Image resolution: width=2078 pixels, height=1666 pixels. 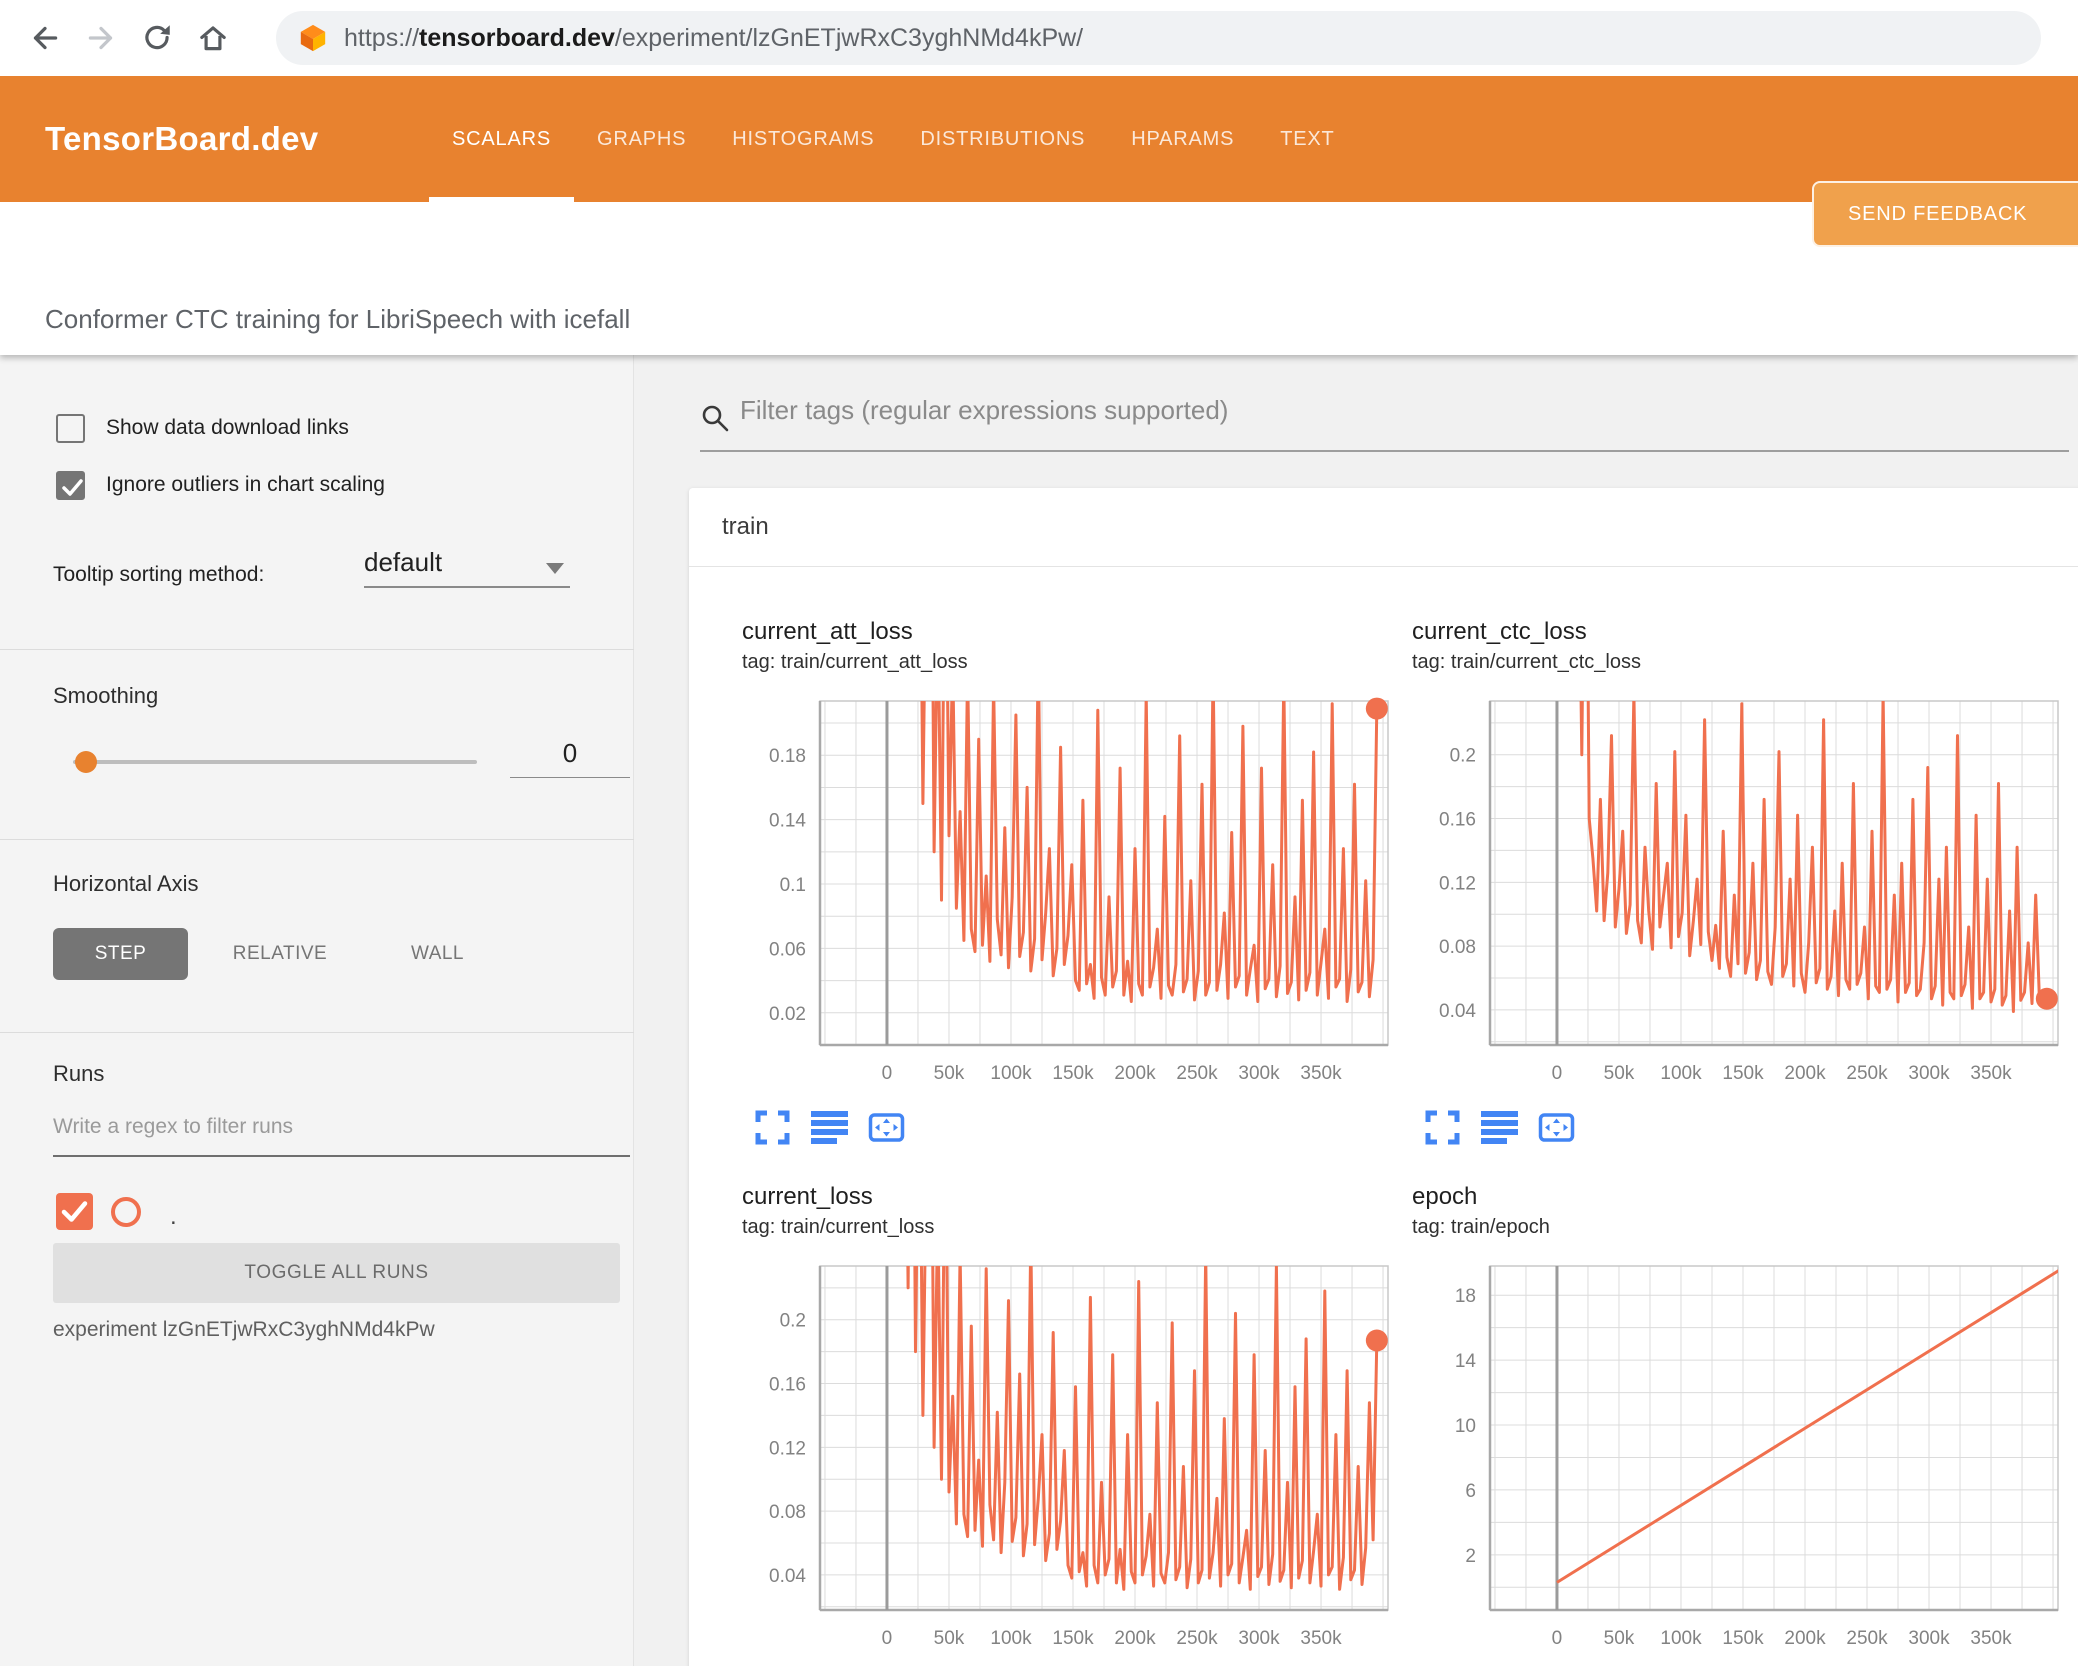 What do you see at coordinates (1457, 947) in the screenshot?
I see `svg-text: 0.08` at bounding box center [1457, 947].